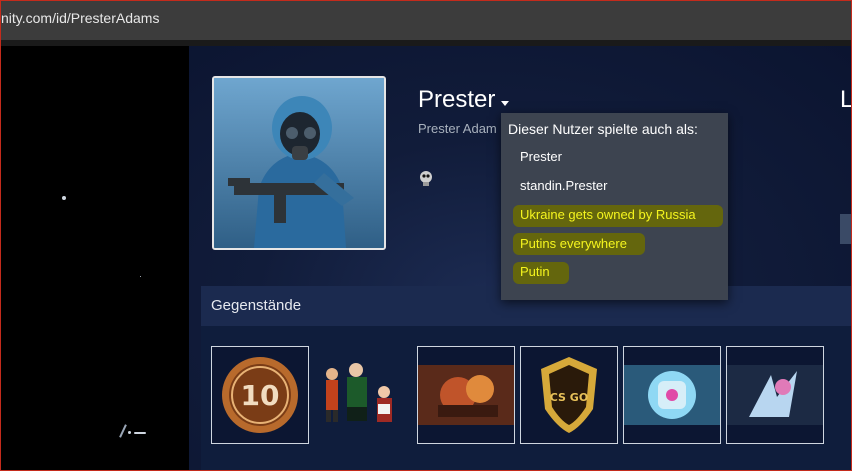  I want to click on alias-item: standin.Prester, so click(563, 185).